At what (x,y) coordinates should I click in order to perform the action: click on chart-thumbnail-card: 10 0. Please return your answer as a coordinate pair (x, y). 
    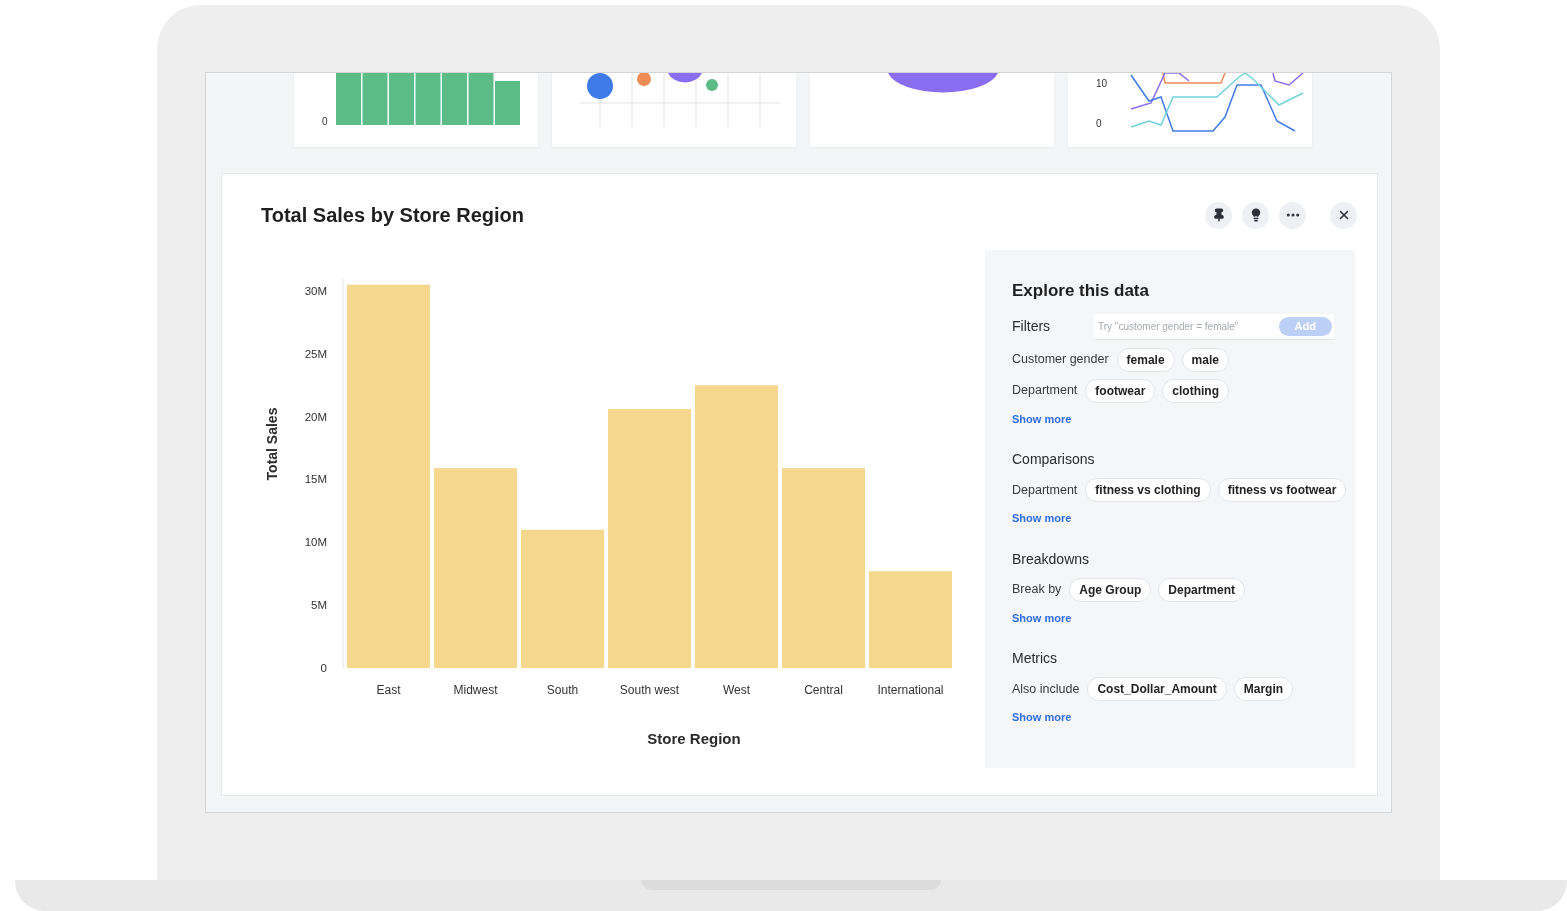
    Looking at the image, I should click on (1190, 110).